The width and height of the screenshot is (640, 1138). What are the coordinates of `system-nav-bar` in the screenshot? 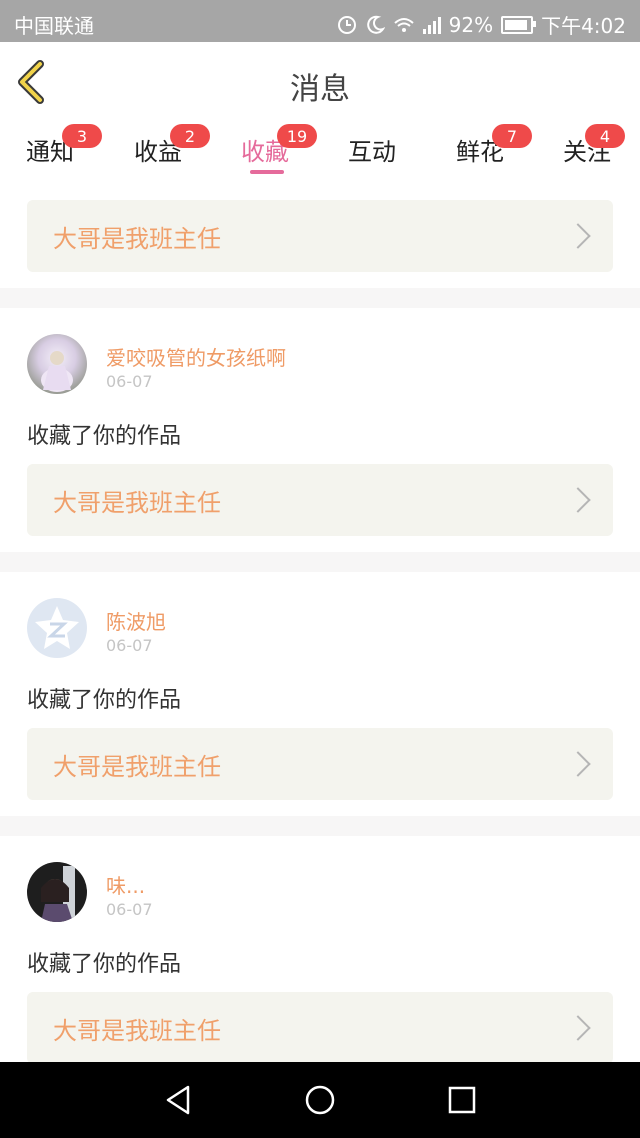 It's located at (320, 1100).